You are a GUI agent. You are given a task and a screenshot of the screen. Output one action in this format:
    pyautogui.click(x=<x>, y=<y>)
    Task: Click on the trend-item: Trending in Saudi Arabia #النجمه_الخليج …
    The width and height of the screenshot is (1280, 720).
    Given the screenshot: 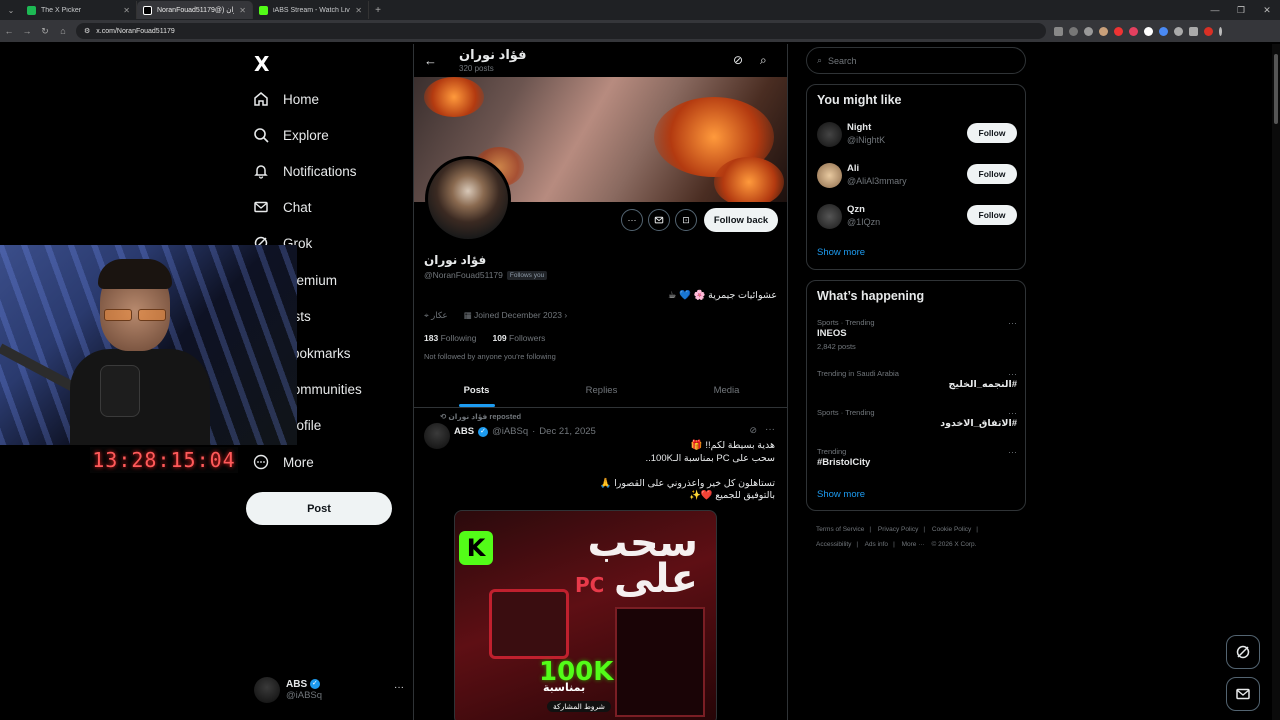 What is the action you would take?
    pyautogui.click(x=917, y=387)
    